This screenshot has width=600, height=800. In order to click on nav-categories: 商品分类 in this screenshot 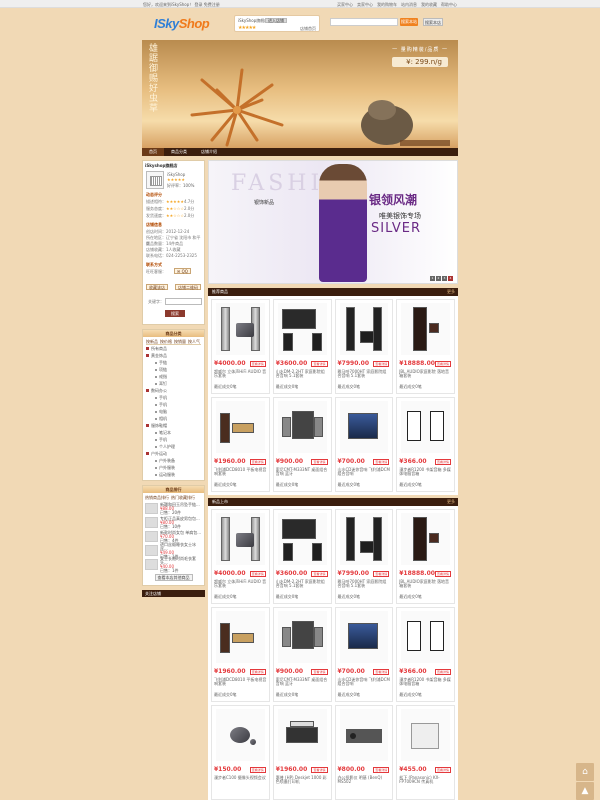, I will do `click(179, 152)`.